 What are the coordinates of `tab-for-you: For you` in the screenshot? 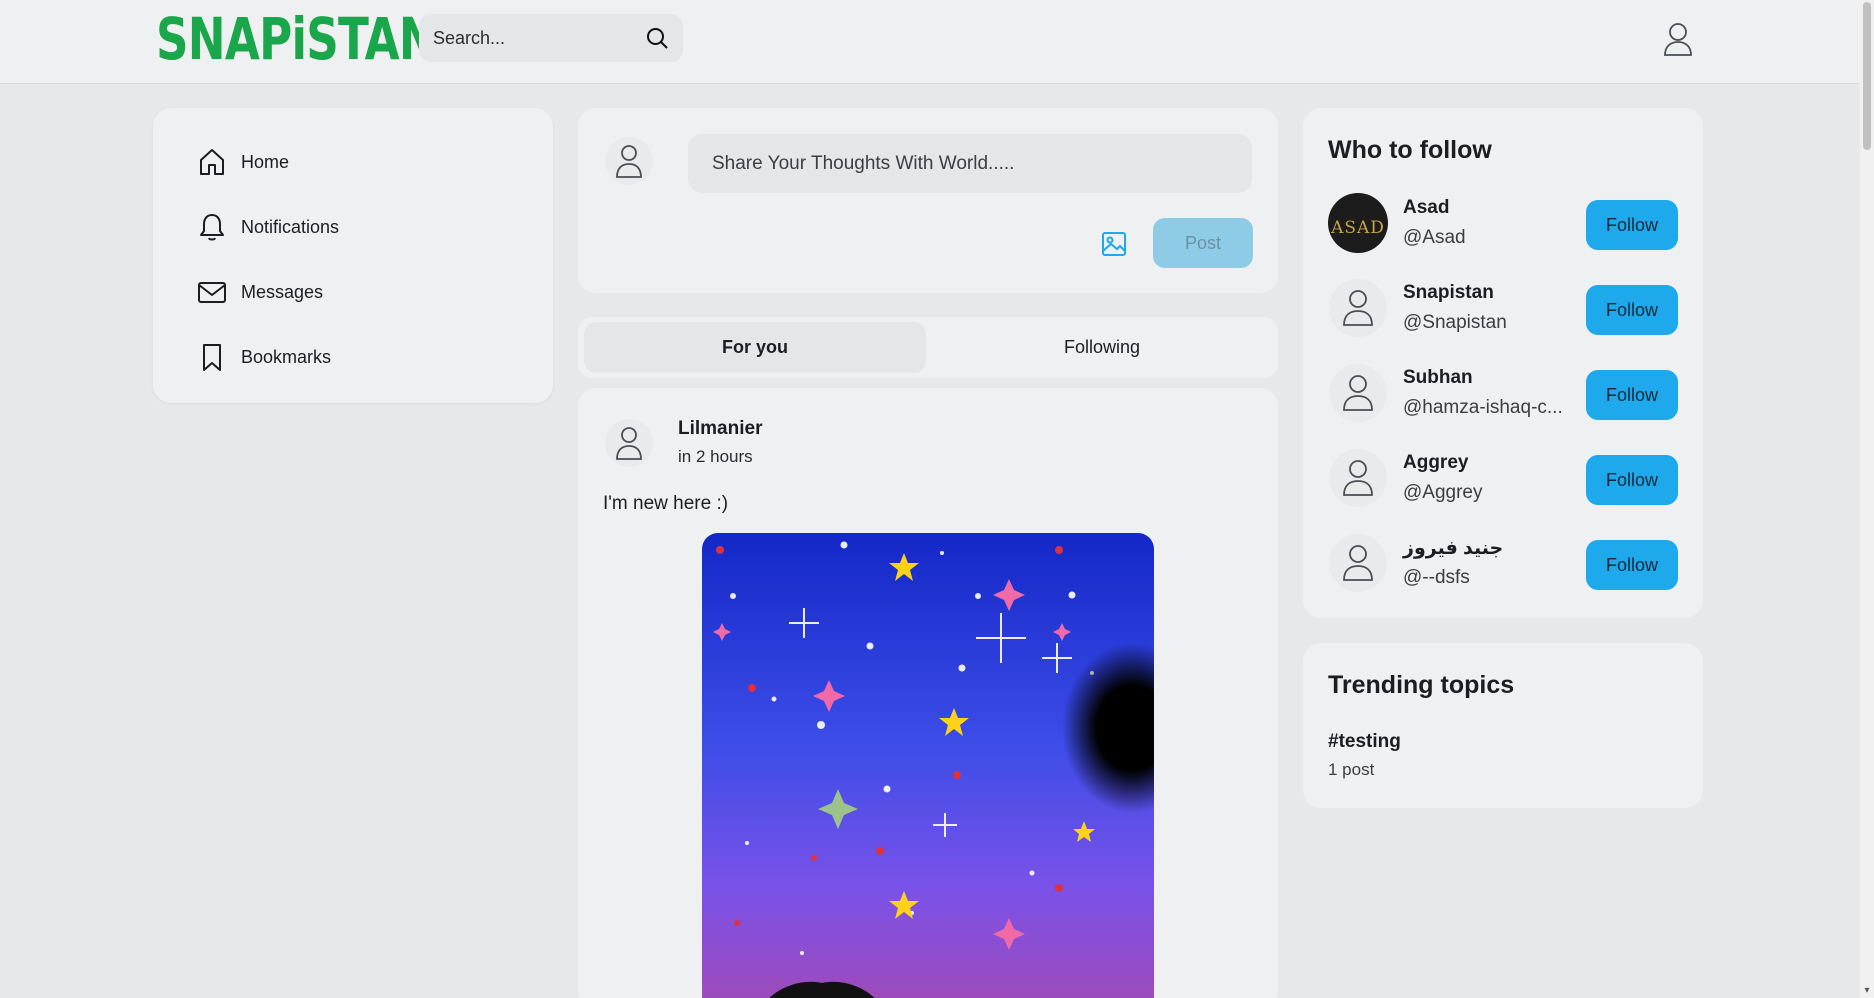 It's located at (755, 347).